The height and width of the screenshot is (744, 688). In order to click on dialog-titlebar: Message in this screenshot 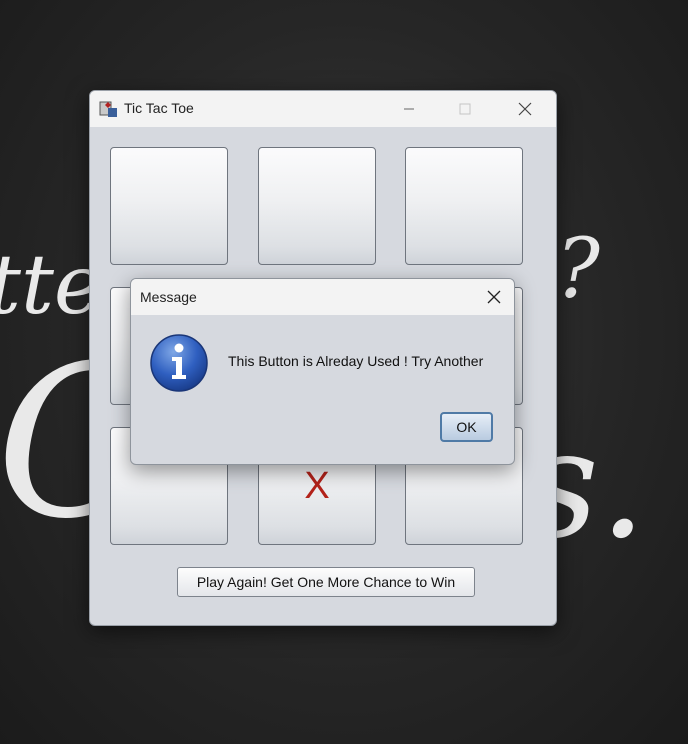, I will do `click(322, 297)`.